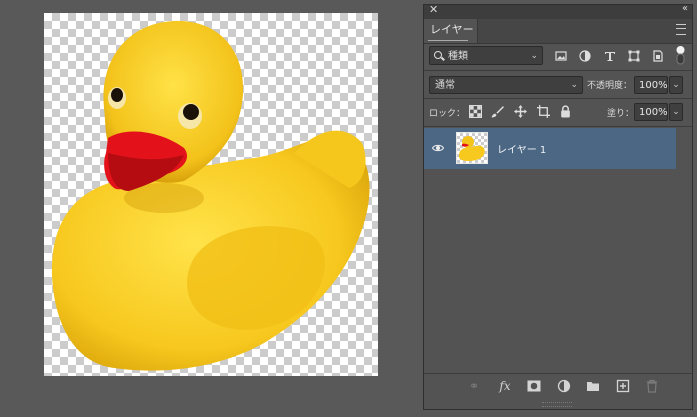 The image size is (697, 417). What do you see at coordinates (676, 112) in the screenshot?
I see `fill-dropdown-button: ⌄` at bounding box center [676, 112].